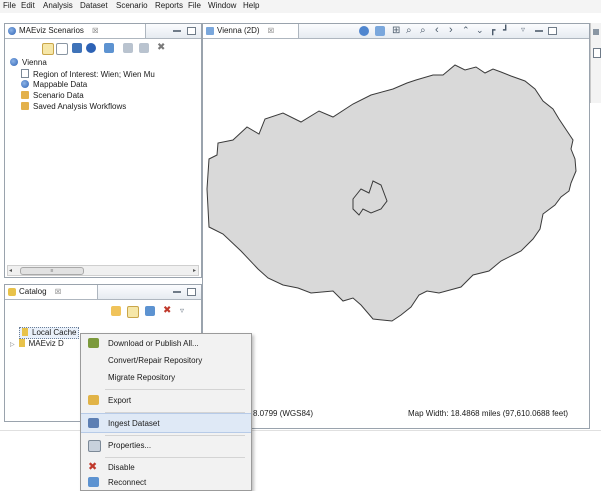  I want to click on menu-item-migrate: Migrate Repository, so click(166, 377).